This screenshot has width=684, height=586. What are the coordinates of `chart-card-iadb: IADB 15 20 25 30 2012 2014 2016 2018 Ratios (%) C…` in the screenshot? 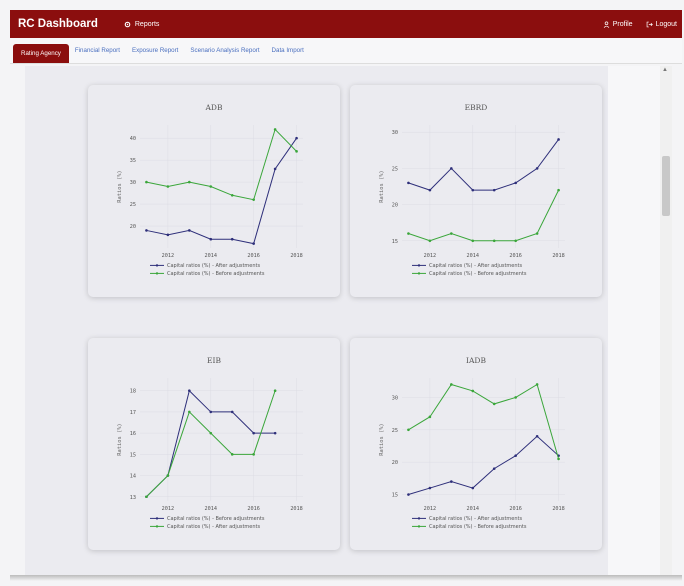 It's located at (476, 444).